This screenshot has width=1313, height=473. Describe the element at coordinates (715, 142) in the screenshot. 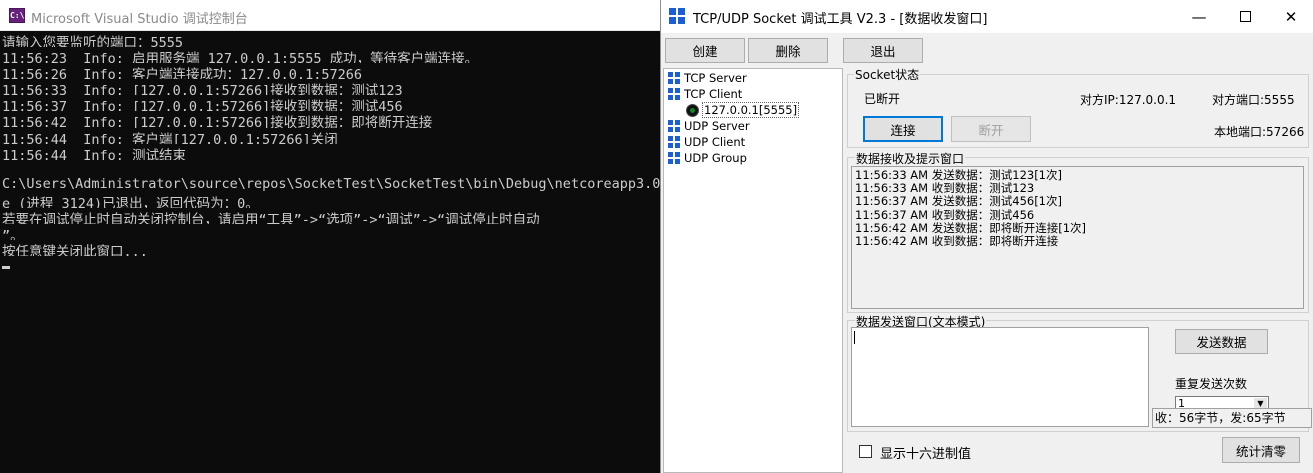

I see `tree-item-label: UDP Client` at that location.